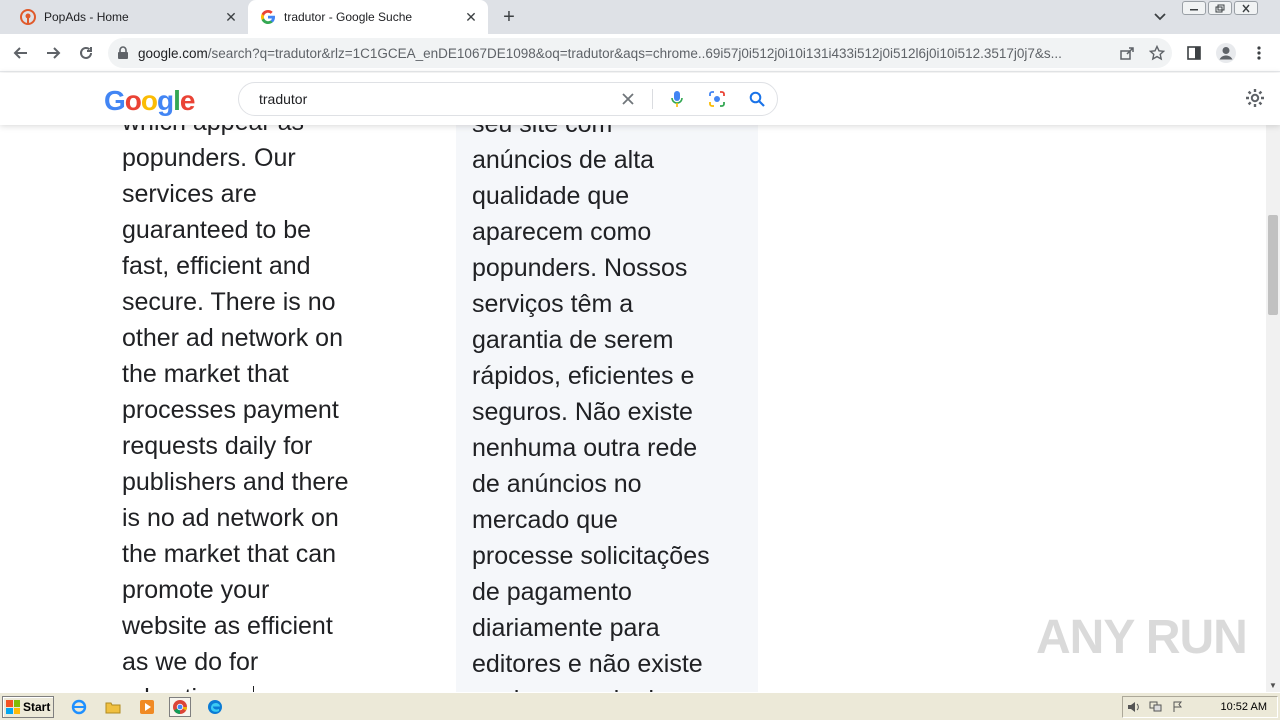 Image resolution: width=1280 pixels, height=720 pixels. Describe the element at coordinates (115, 100) in the screenshot. I see `logo-letter: G` at that location.